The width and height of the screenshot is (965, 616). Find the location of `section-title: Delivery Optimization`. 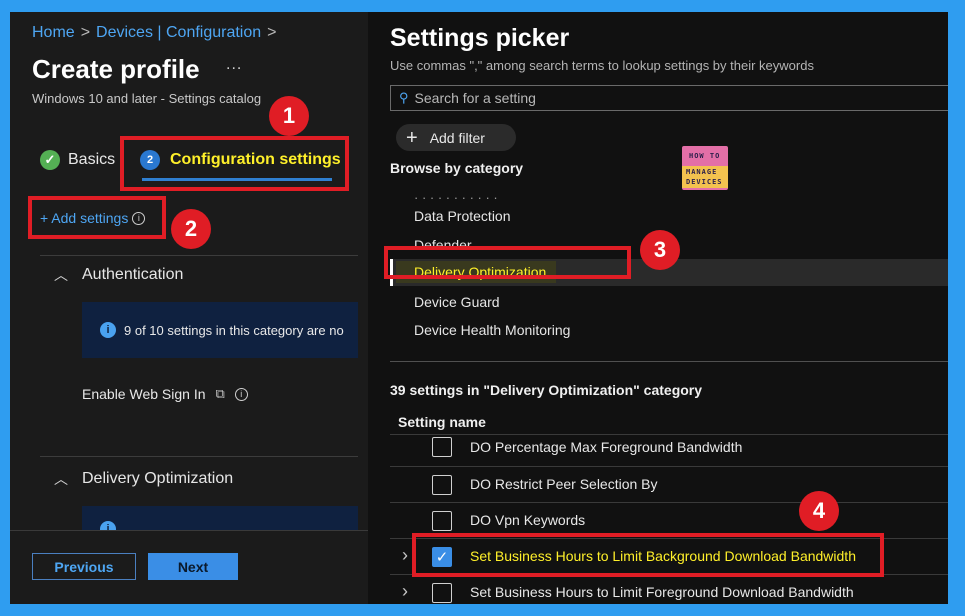

section-title: Delivery Optimization is located at coordinates (158, 478).